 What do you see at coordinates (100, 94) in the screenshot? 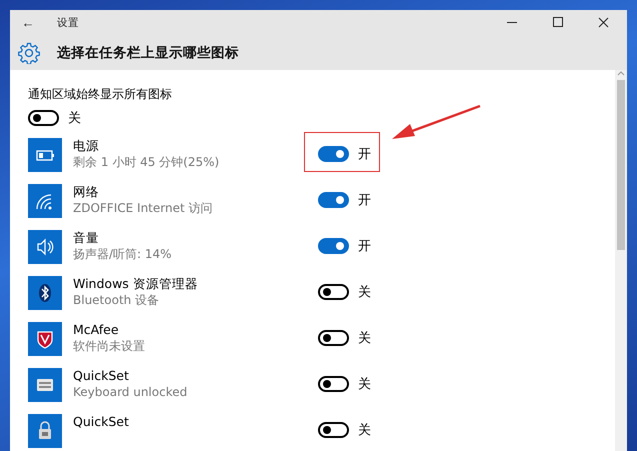
I see `setting-label: 通知区域始终显示所有图标` at bounding box center [100, 94].